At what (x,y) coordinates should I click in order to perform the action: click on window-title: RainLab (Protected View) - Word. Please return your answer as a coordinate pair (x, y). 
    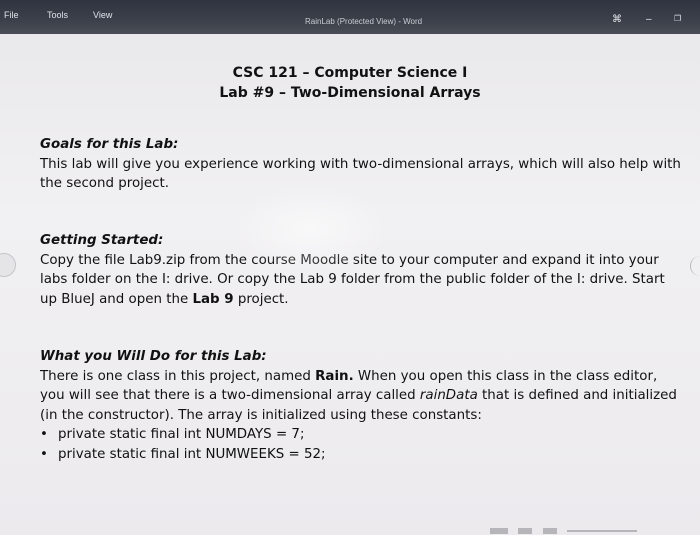
    Looking at the image, I should click on (364, 21).